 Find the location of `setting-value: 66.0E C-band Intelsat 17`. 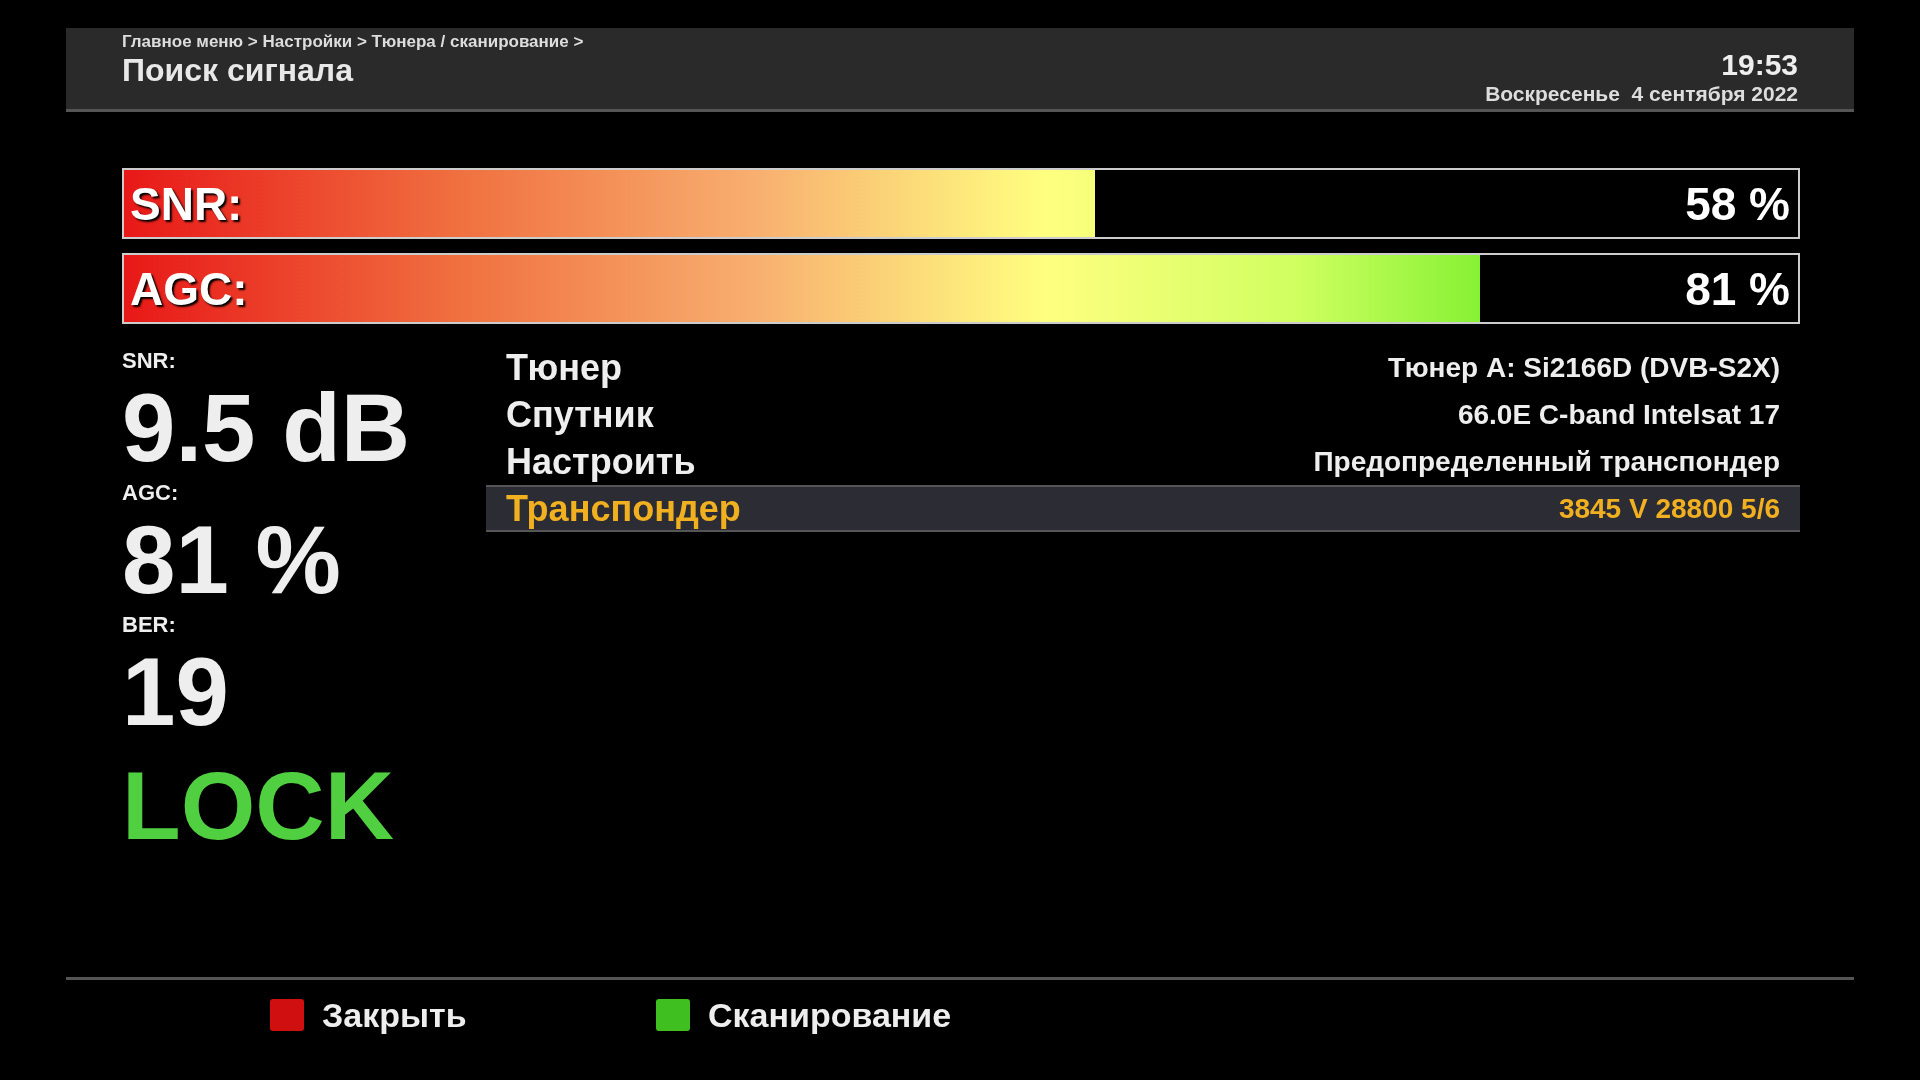

setting-value: 66.0E C-band Intelsat 17 is located at coordinates (1618, 414).